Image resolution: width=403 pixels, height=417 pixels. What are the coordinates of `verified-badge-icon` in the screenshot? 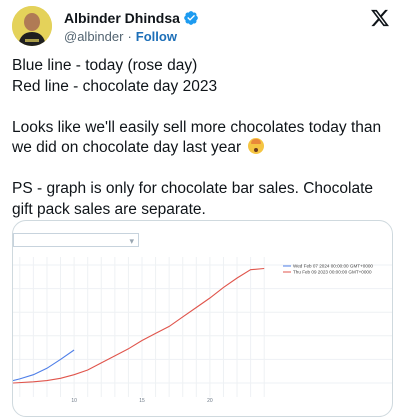 It's located at (191, 18).